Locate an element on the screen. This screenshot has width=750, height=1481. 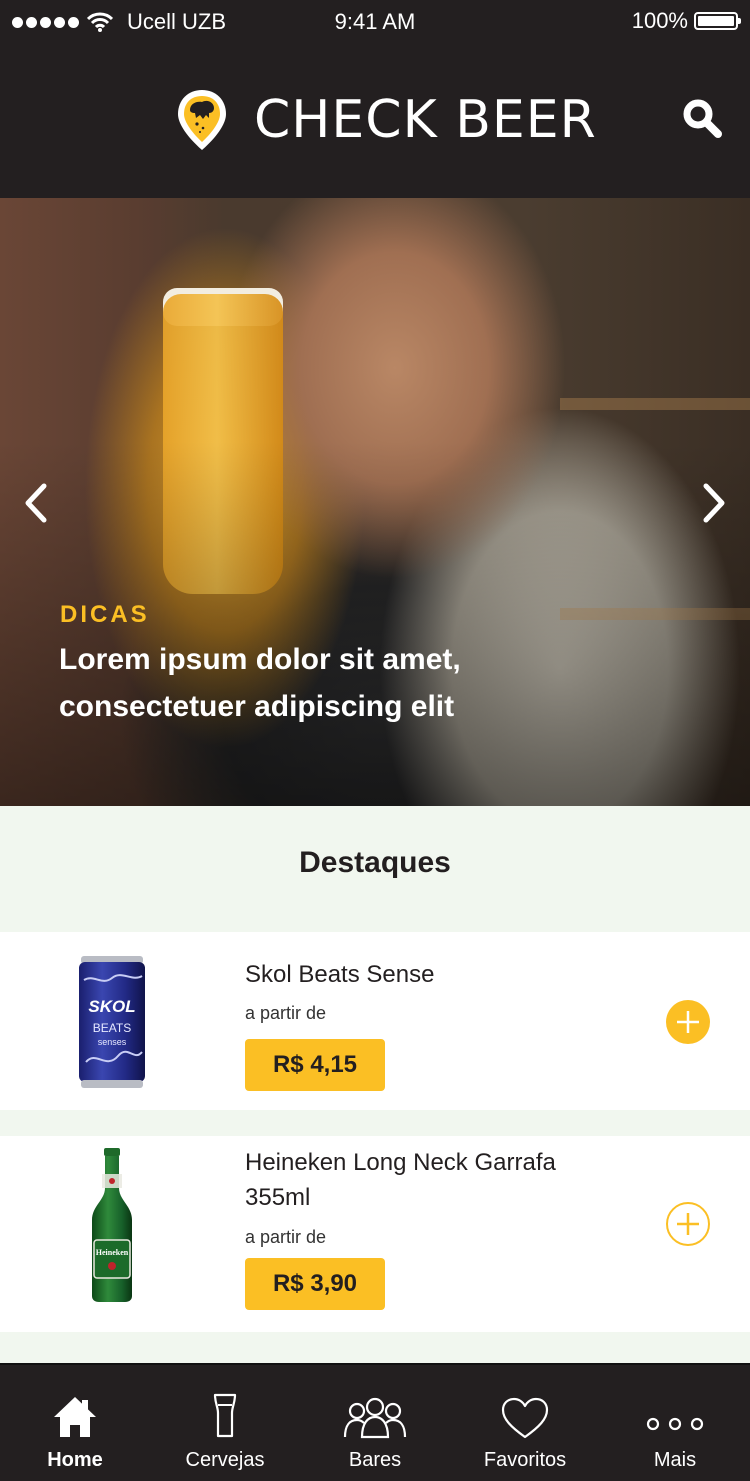
can-variant-text: senses is located at coordinates (112, 1042).